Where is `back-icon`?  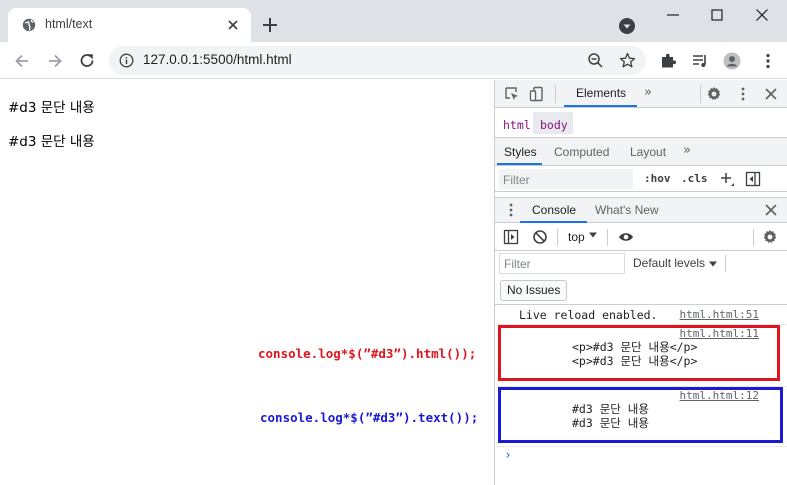 back-icon is located at coordinates (22, 61).